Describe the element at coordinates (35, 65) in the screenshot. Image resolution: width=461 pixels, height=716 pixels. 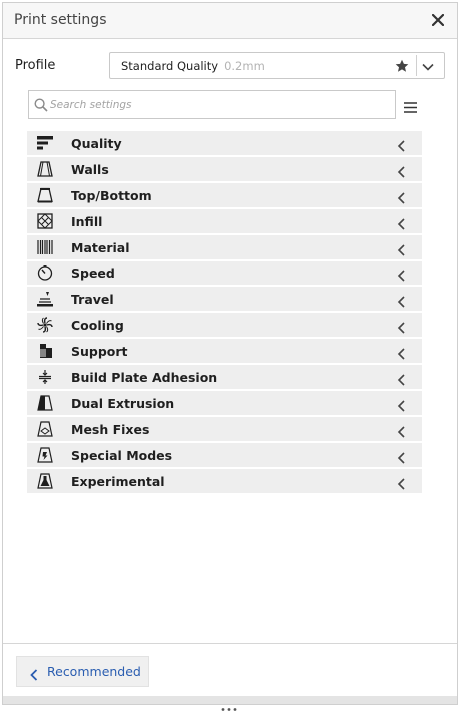
I see `profile-label: Profile` at that location.